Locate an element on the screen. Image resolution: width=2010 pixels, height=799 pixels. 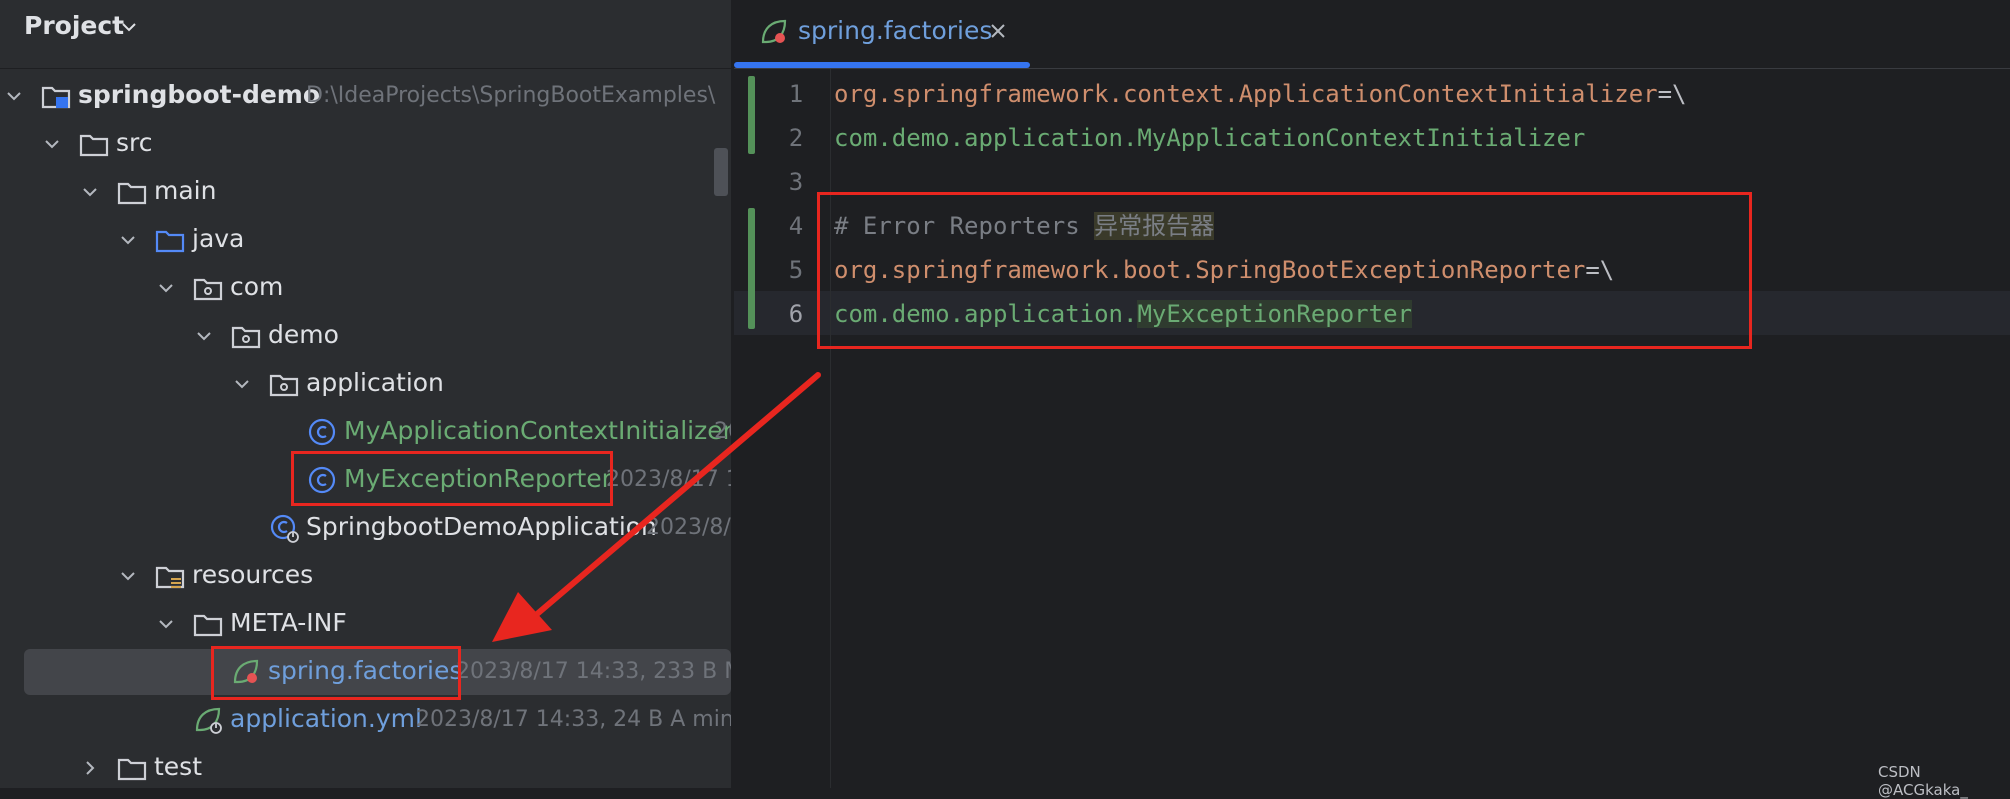
spring-leaf-icon is located at coordinates (774, 31).